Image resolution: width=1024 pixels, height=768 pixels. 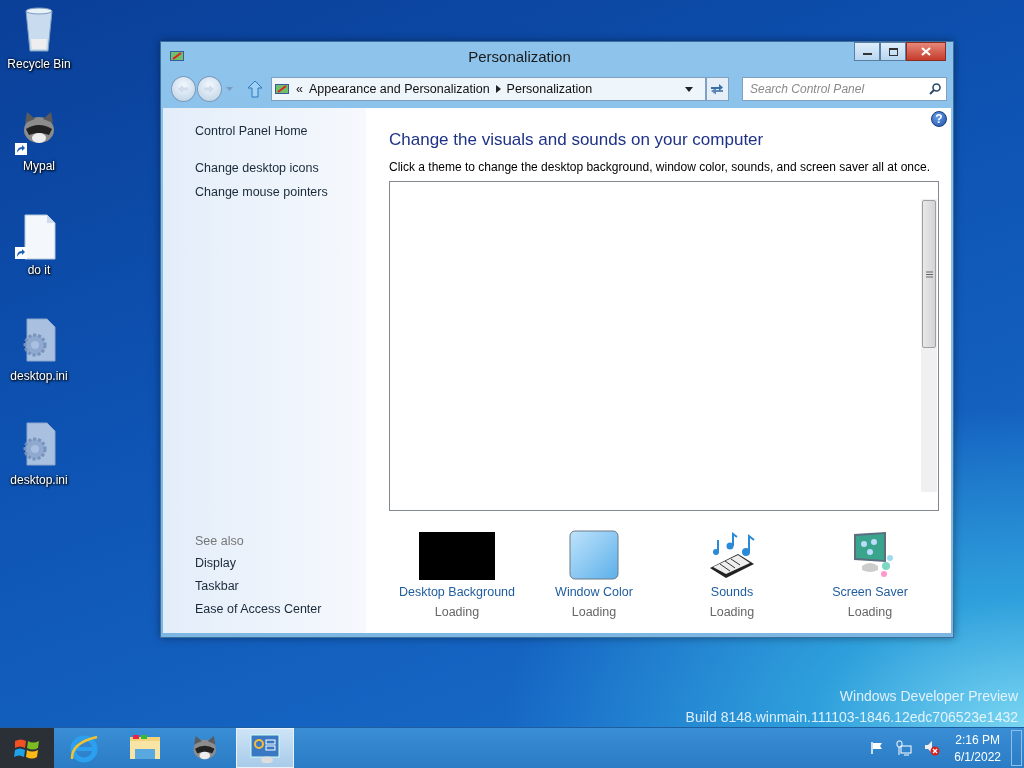 I want to click on watermark-text: Build 8148.winmain.111103-1846.12edc706523e1432, so click(x=851, y=717).